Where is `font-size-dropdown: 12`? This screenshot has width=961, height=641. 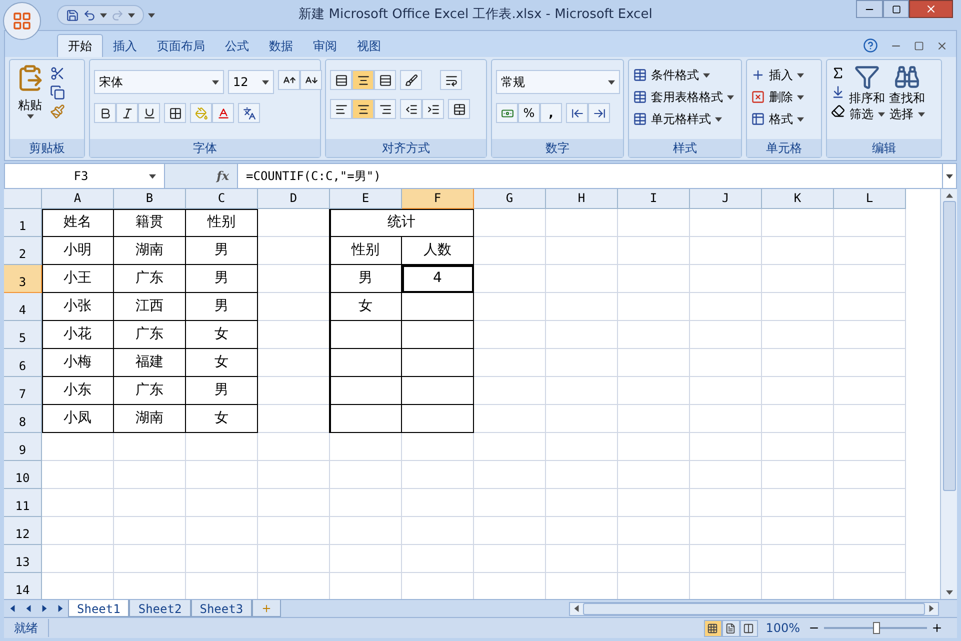
font-size-dropdown: 12 is located at coordinates (251, 82).